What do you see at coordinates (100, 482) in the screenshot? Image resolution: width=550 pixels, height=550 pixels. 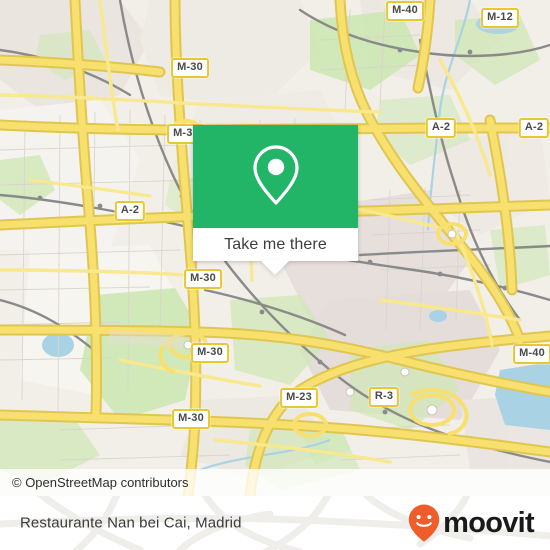 I see `attribution-text: © OpenStreetMap contributors` at bounding box center [100, 482].